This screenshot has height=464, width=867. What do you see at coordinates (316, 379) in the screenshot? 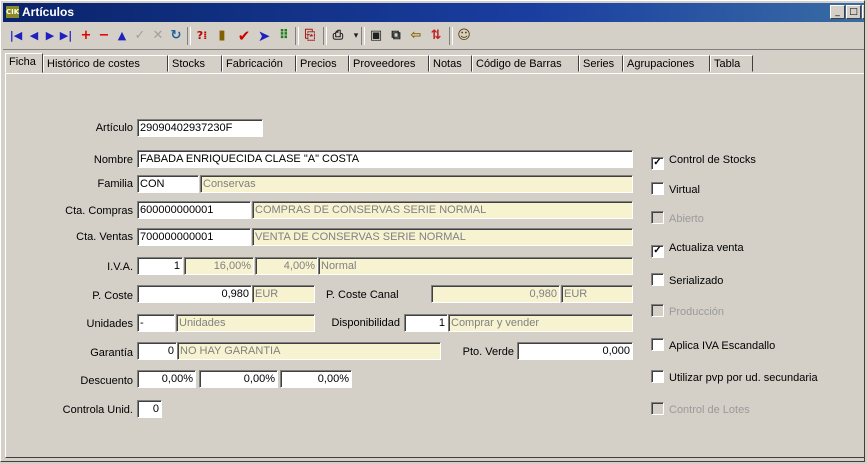
I see `descuento-3-field: 0,00%` at bounding box center [316, 379].